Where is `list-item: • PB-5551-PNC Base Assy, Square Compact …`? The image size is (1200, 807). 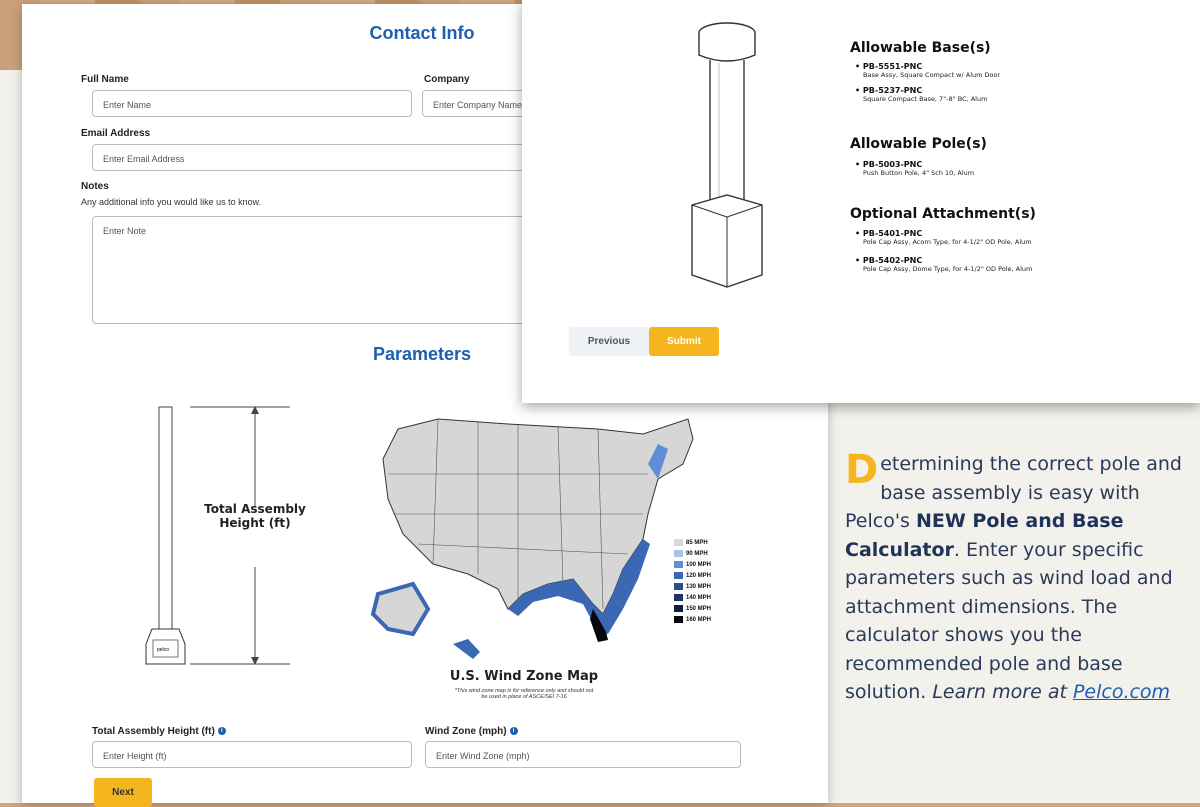 list-item: • PB-5551-PNC Base Assy, Square Compact … is located at coordinates (927, 70).